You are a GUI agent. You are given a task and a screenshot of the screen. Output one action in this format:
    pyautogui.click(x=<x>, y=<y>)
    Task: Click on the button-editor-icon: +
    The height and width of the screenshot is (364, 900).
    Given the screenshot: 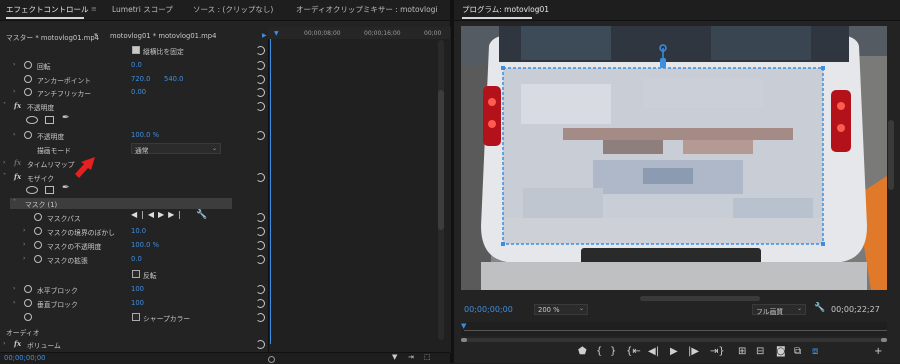 What is the action you would take?
    pyautogui.click(x=878, y=351)
    